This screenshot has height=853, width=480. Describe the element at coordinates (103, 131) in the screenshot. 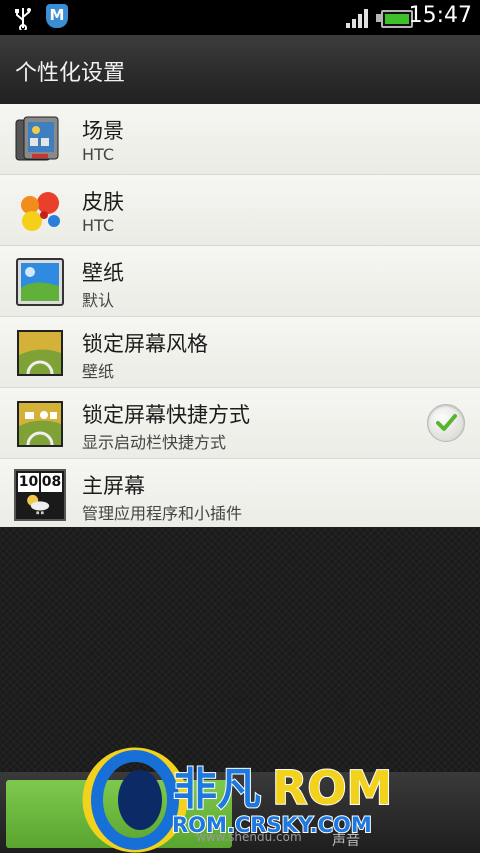

I see `item-title: 场景` at that location.